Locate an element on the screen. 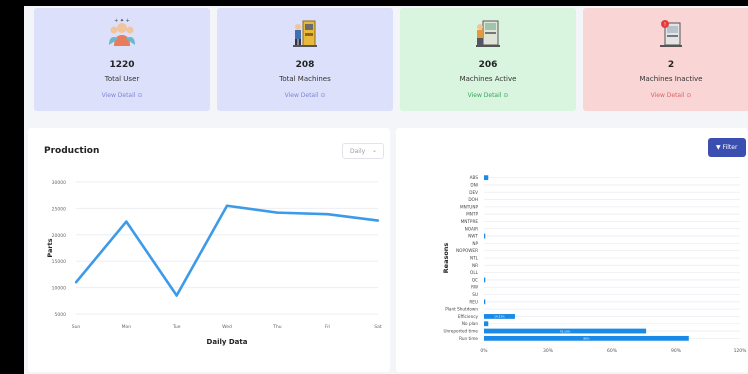 The height and width of the screenshot is (374, 748). category-label: MNTP is located at coordinates (472, 214).